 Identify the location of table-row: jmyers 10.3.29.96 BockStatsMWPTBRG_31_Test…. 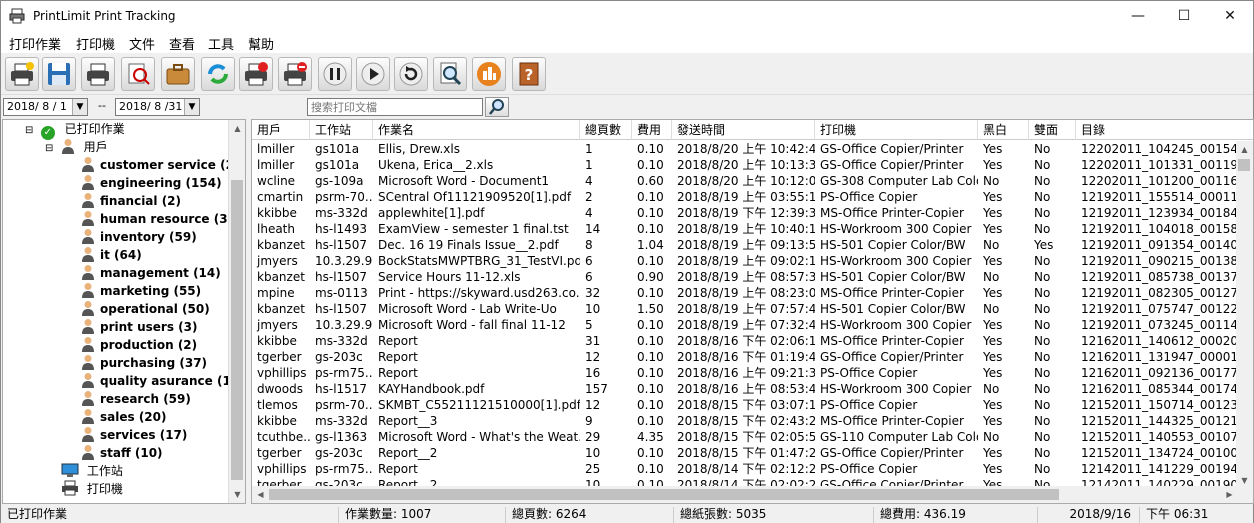
(744, 261).